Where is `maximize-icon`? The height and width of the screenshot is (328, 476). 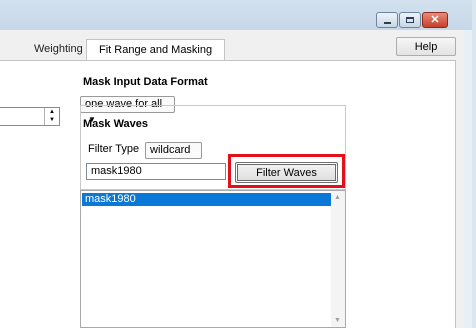
maximize-icon is located at coordinates (410, 20).